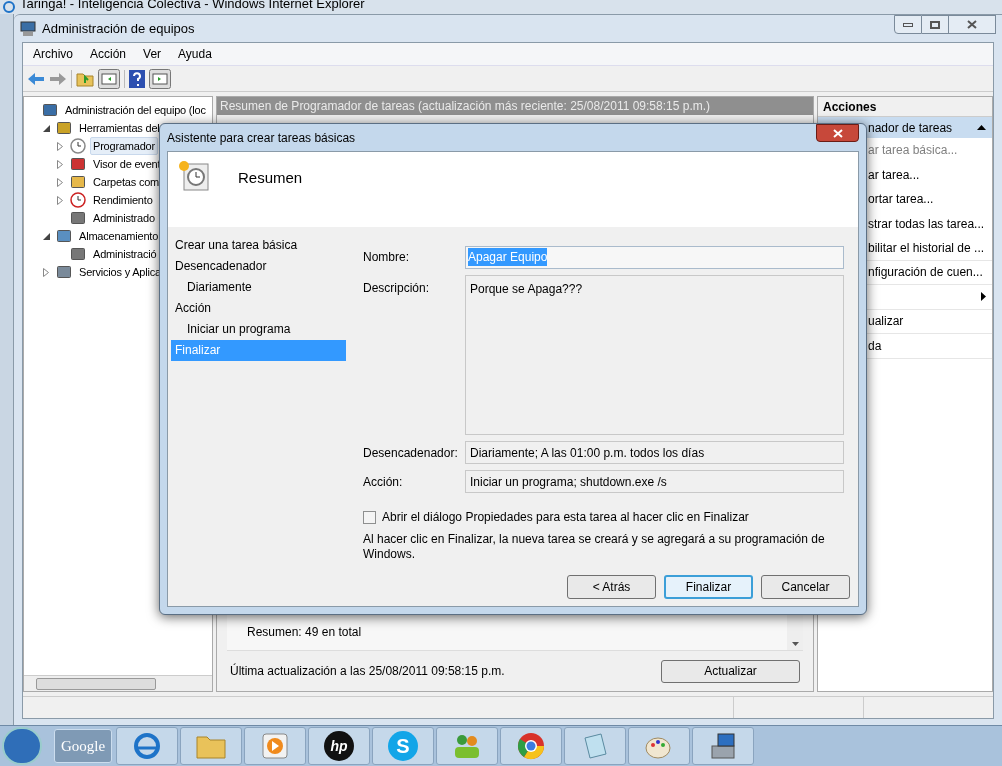  What do you see at coordinates (108, 54) in the screenshot?
I see `menu-item: Acción` at bounding box center [108, 54].